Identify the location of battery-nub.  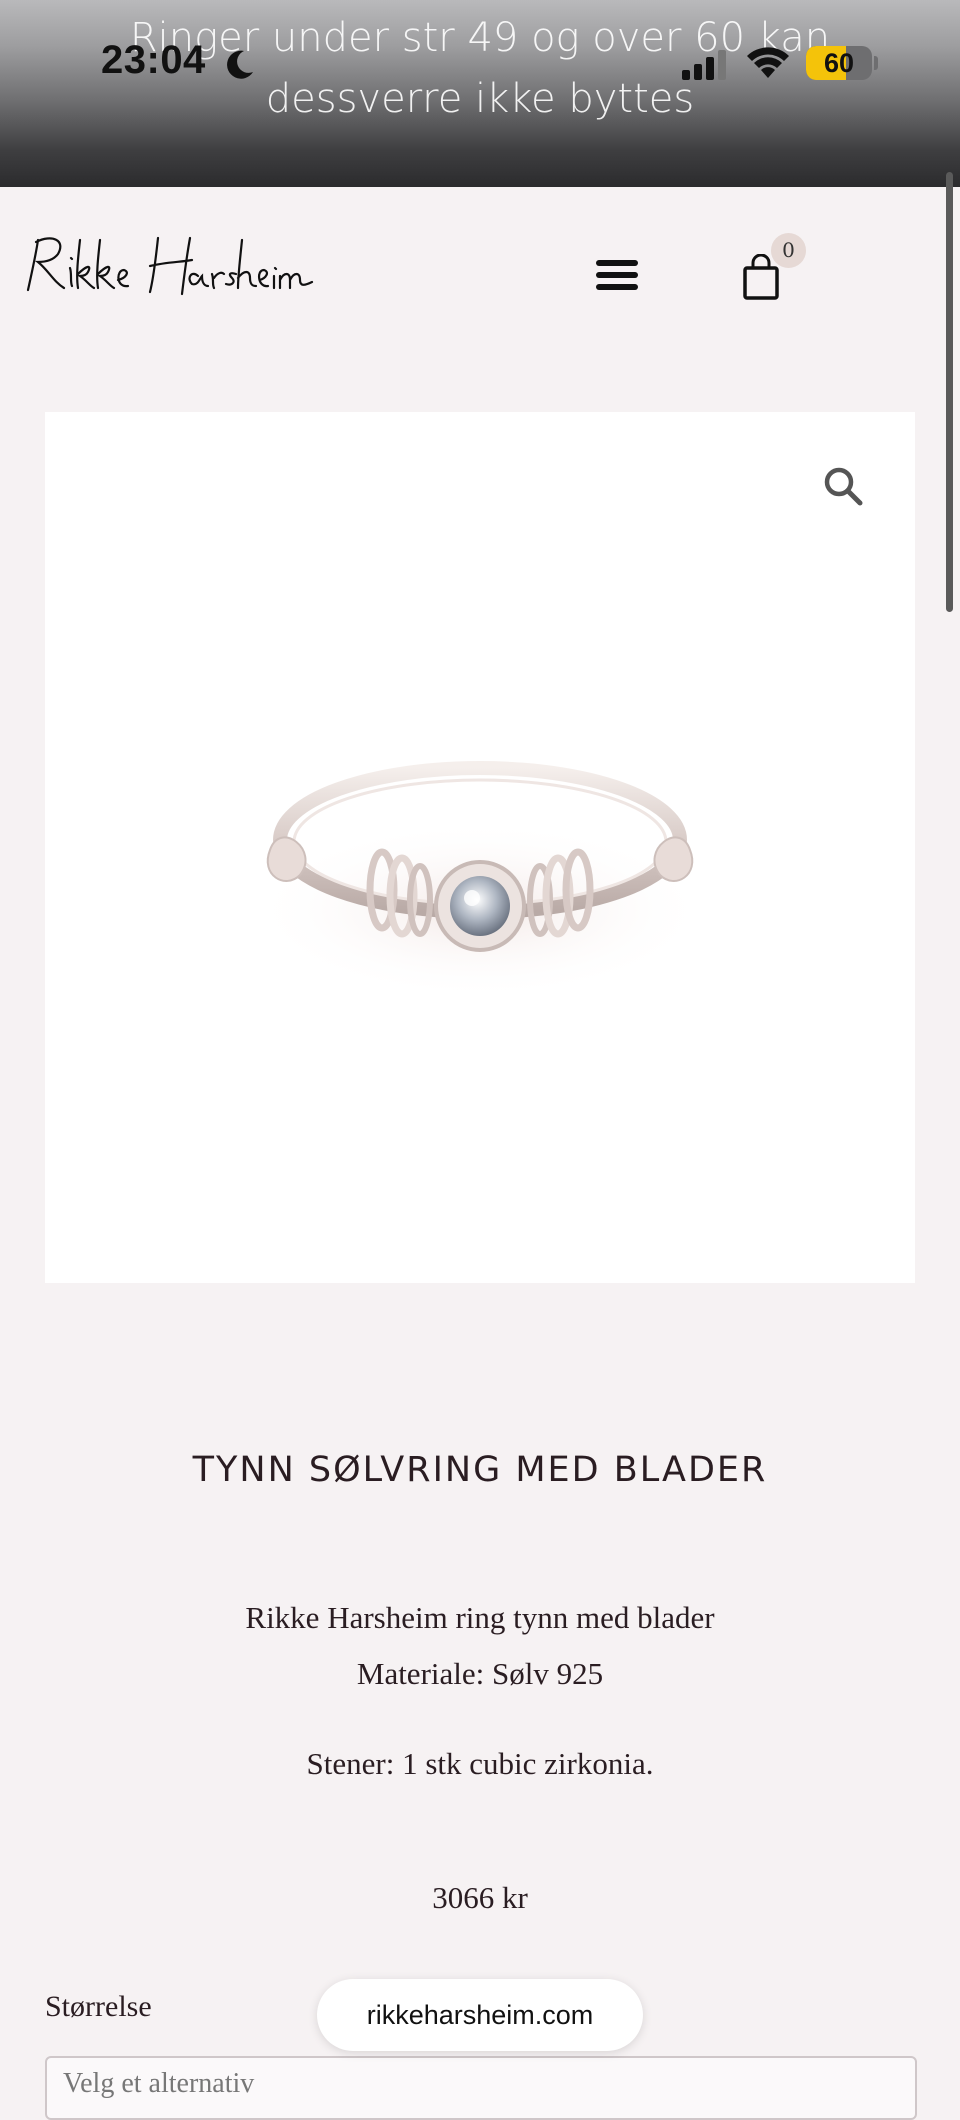
(876, 63).